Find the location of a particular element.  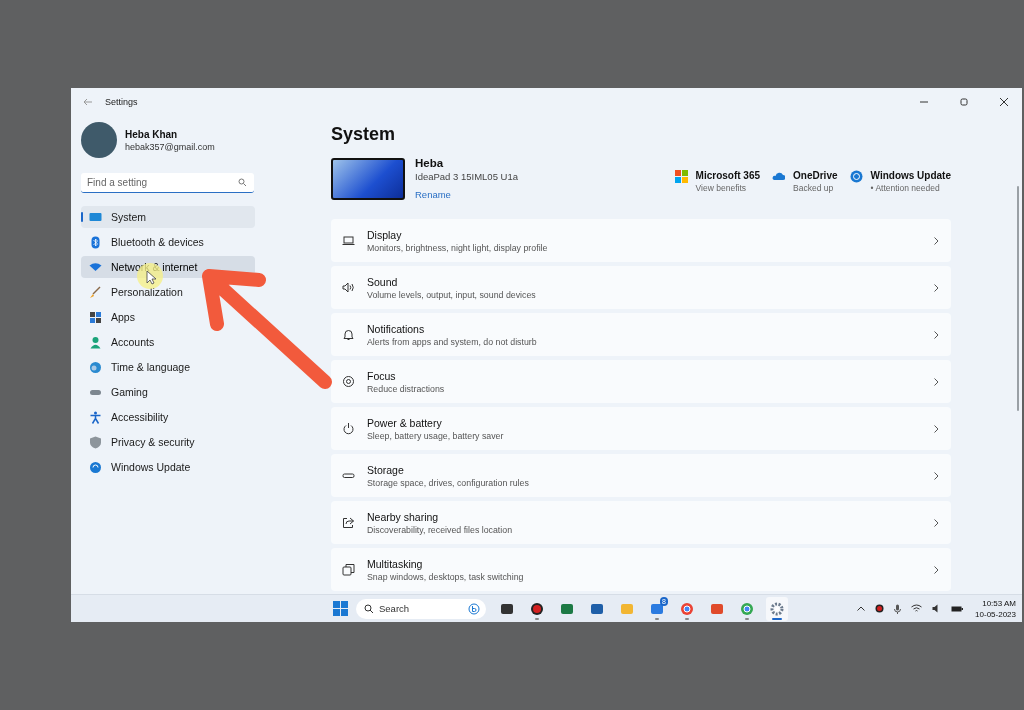

settings-card: Focus Reduce distractions is located at coordinates (641, 381).